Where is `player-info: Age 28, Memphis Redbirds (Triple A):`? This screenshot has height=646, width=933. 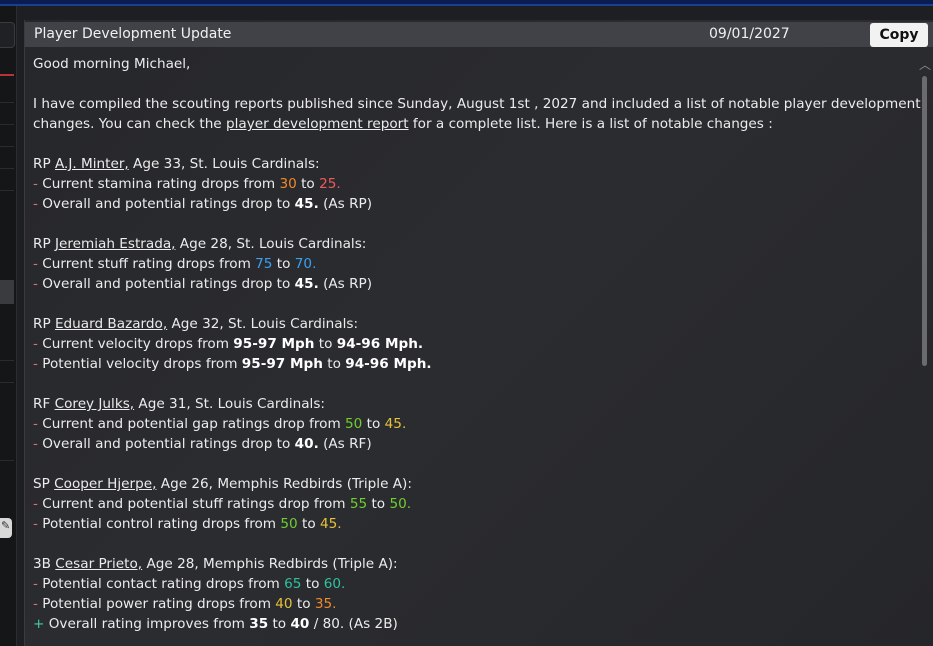 player-info: Age 28, Memphis Redbirds (Triple A): is located at coordinates (270, 564).